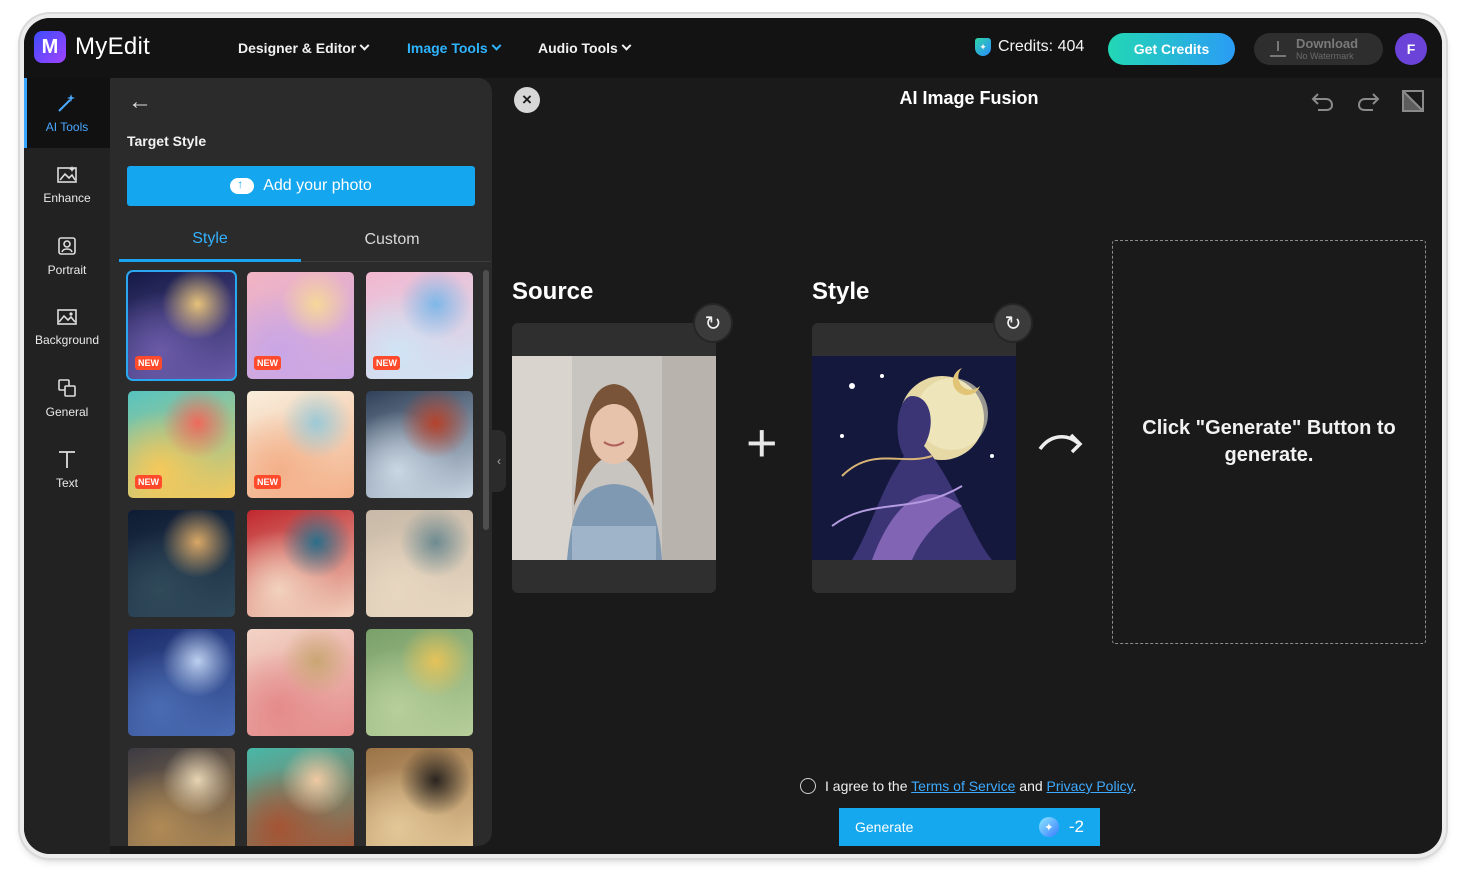 The width and height of the screenshot is (1466, 873). I want to click on nav-label: Audio Tools, so click(578, 48).